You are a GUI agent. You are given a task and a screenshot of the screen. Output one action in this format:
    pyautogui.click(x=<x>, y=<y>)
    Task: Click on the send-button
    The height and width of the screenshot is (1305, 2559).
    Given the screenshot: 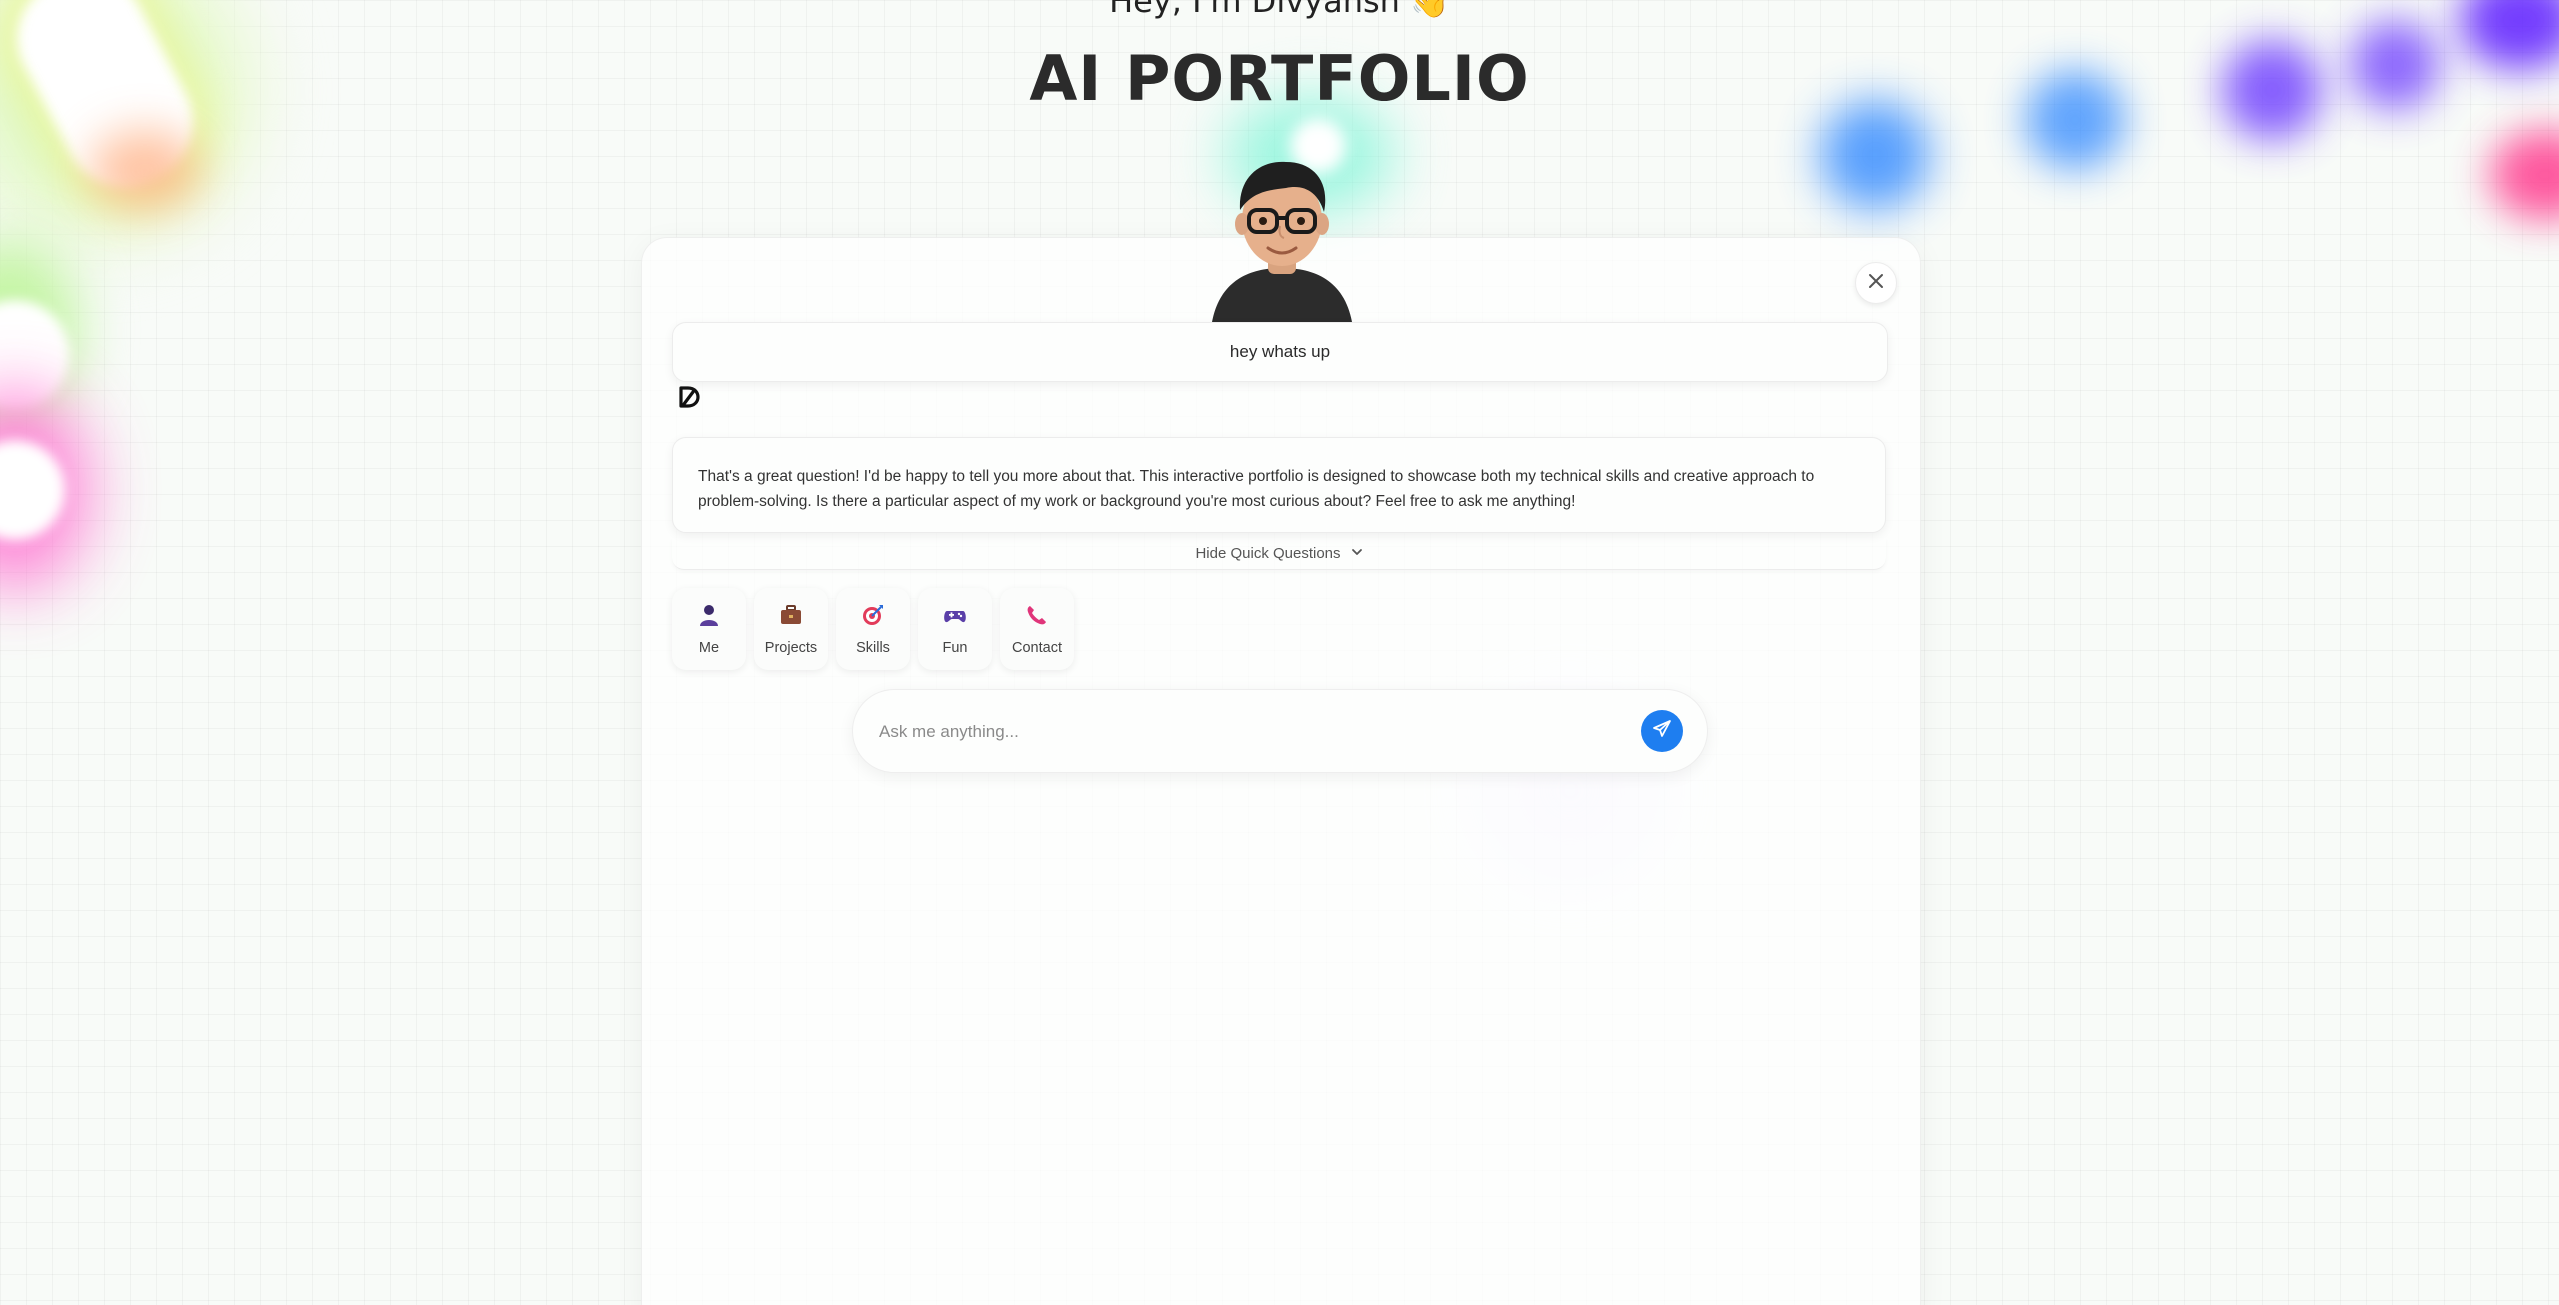 What is the action you would take?
    pyautogui.click(x=1662, y=731)
    